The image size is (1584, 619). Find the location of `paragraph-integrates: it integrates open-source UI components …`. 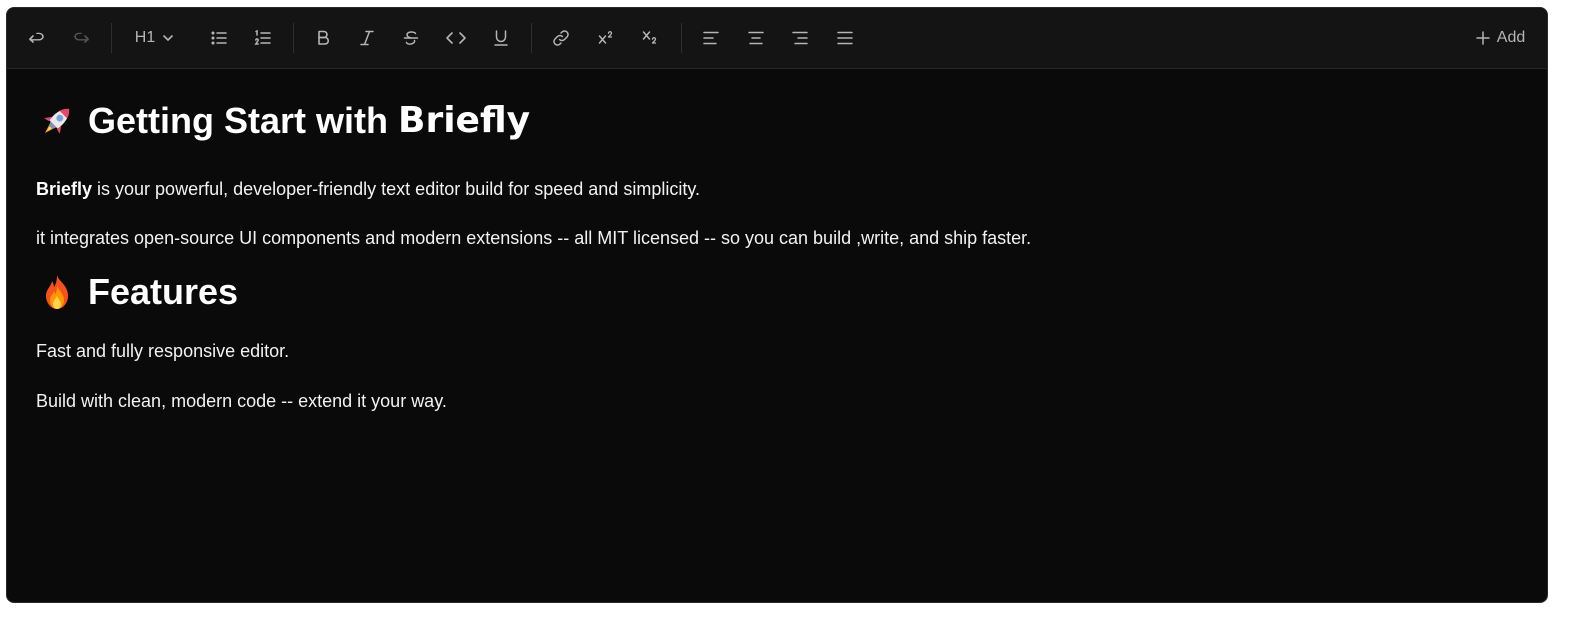

paragraph-integrates: it integrates open-source UI components … is located at coordinates (533, 238).